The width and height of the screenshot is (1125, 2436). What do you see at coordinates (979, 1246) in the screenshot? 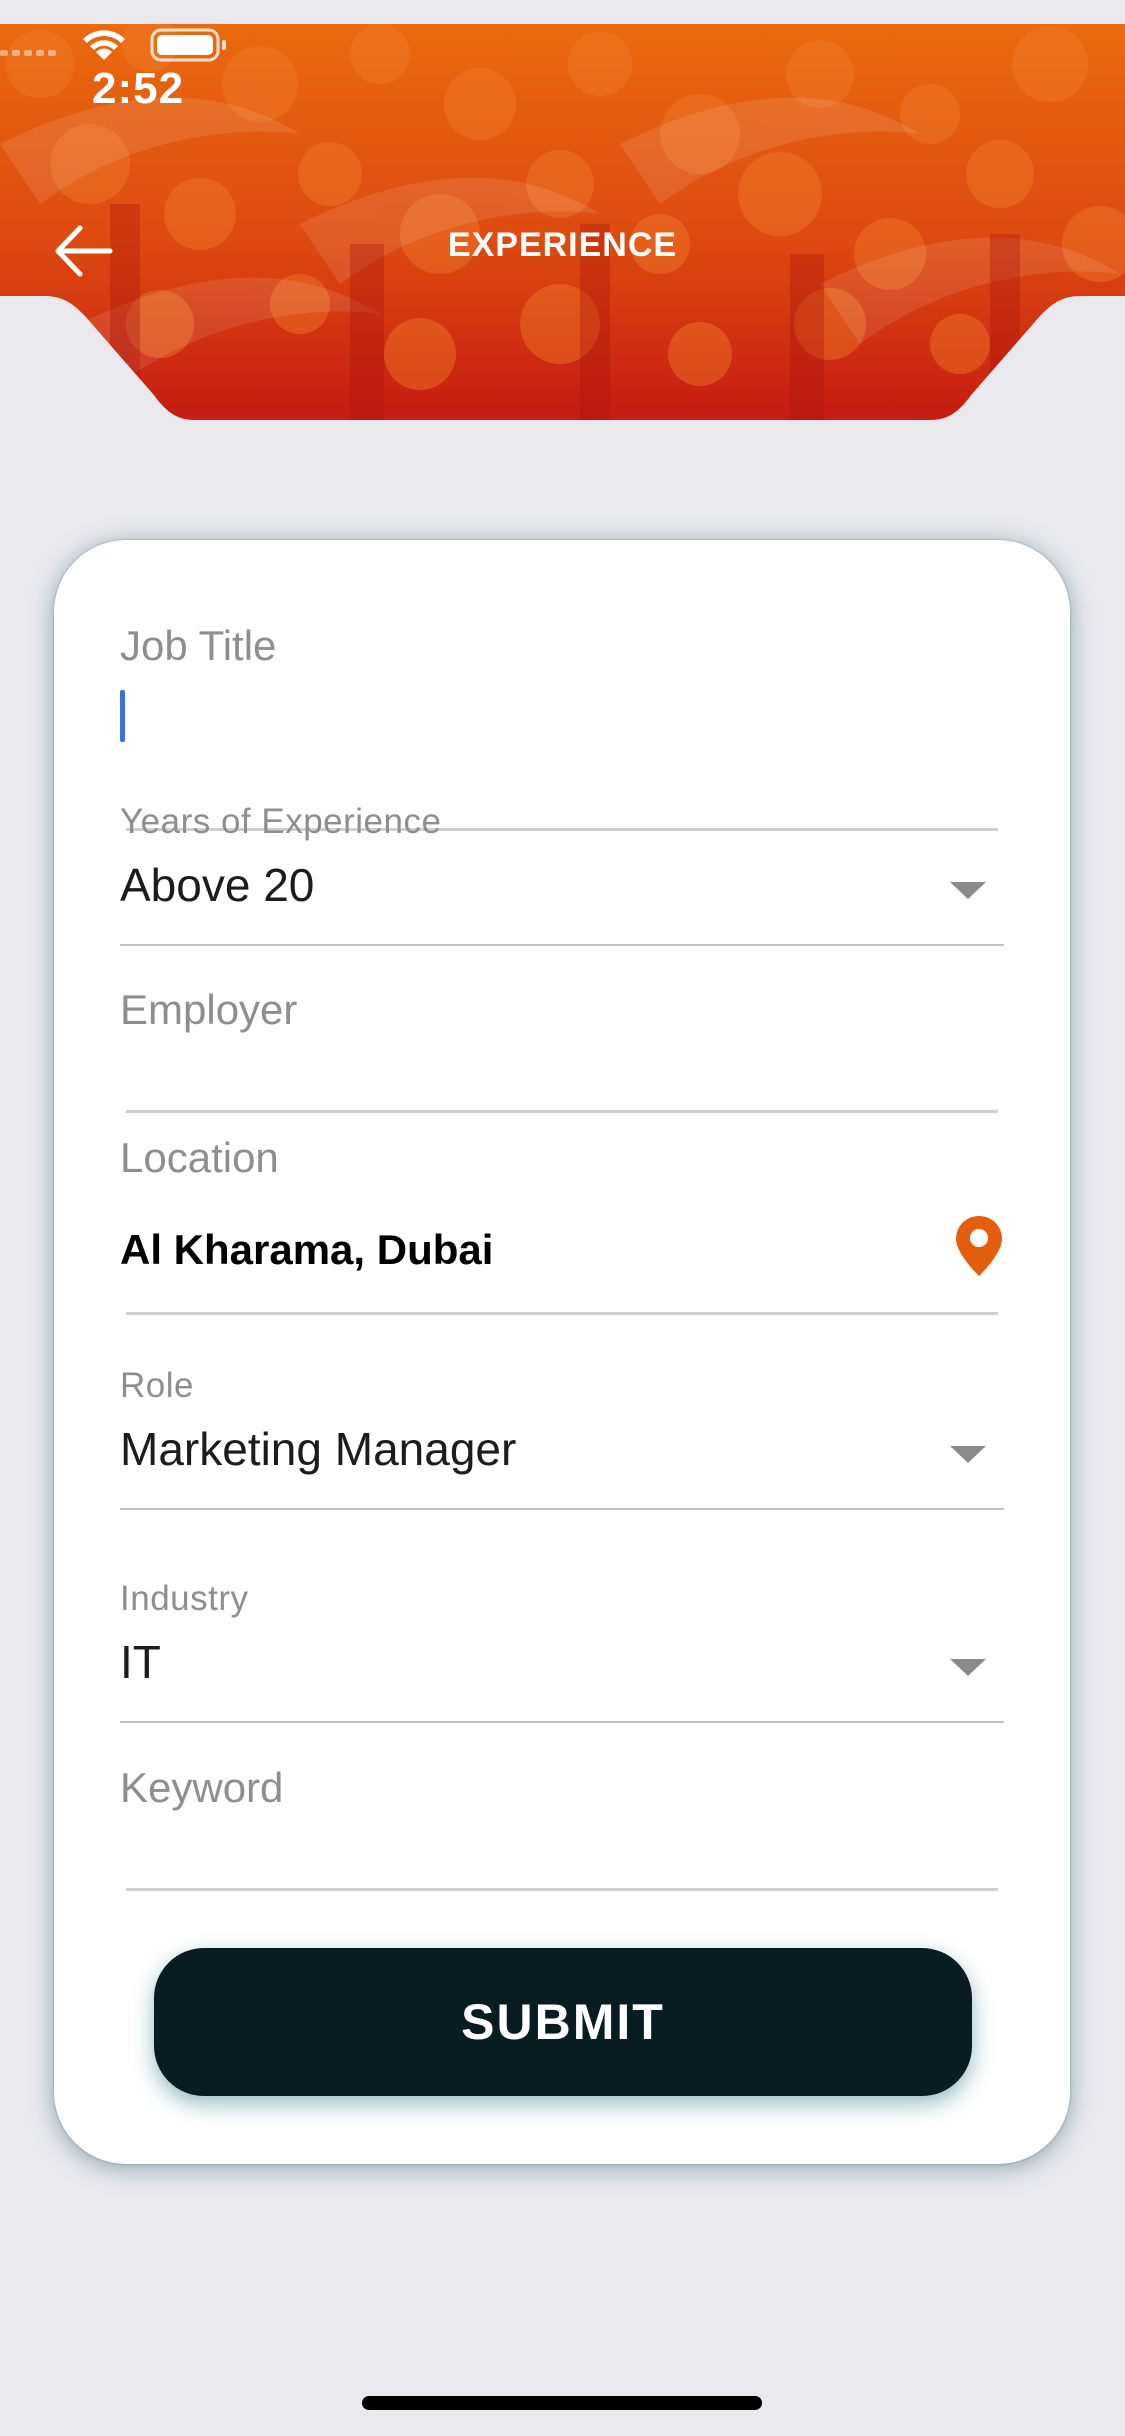
I see `location-pin-icon` at bounding box center [979, 1246].